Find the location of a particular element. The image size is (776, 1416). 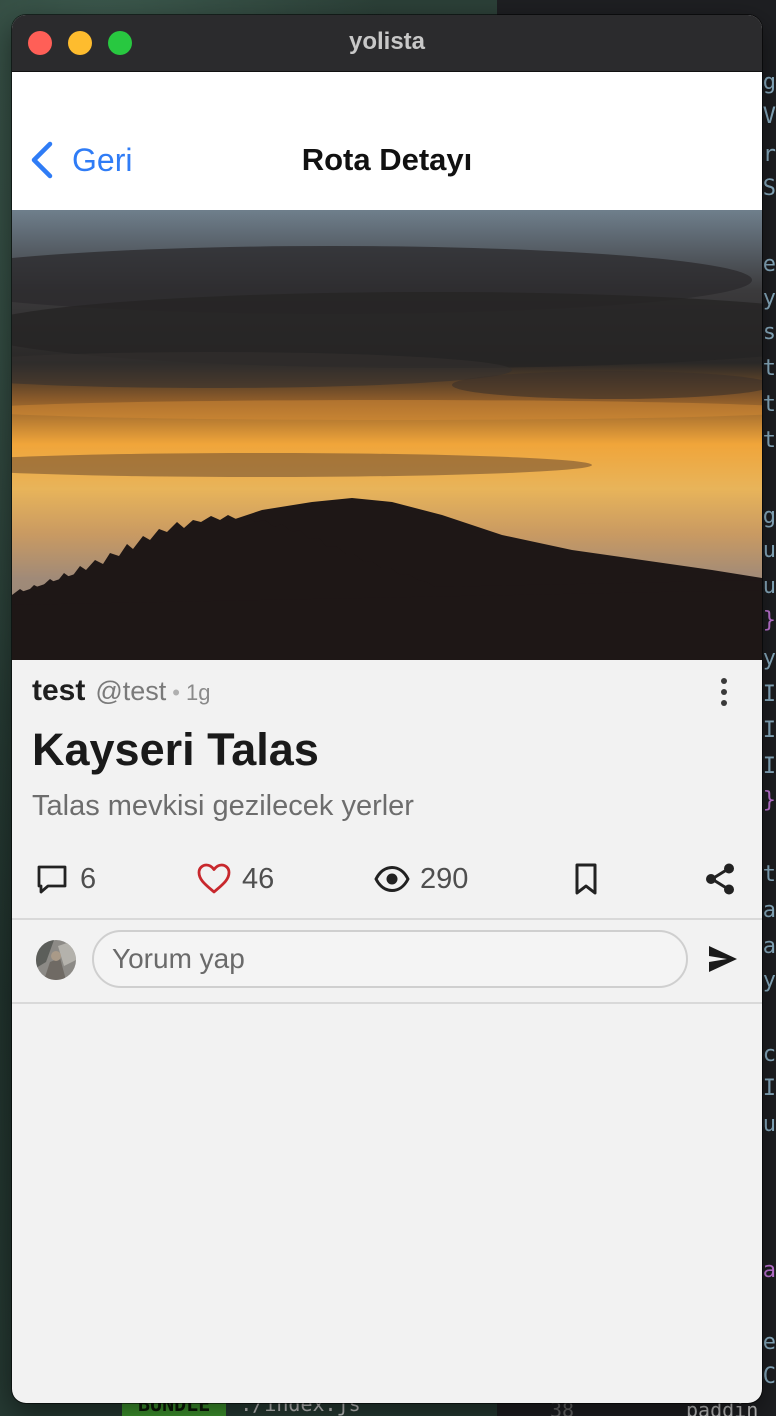

views-stat: 290 is located at coordinates (421, 879).